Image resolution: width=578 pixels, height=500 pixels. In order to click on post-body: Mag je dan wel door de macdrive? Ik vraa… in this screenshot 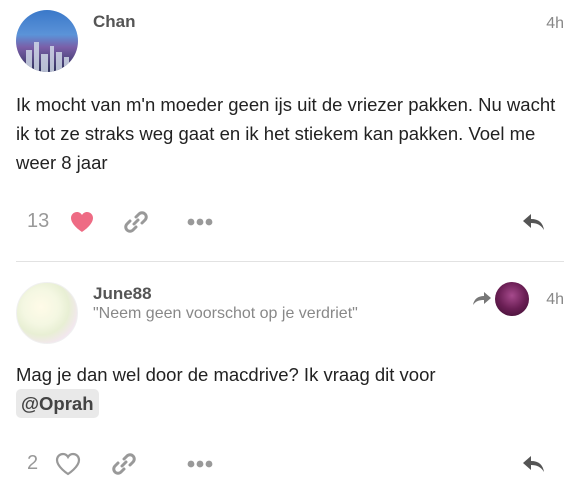, I will do `click(291, 389)`.